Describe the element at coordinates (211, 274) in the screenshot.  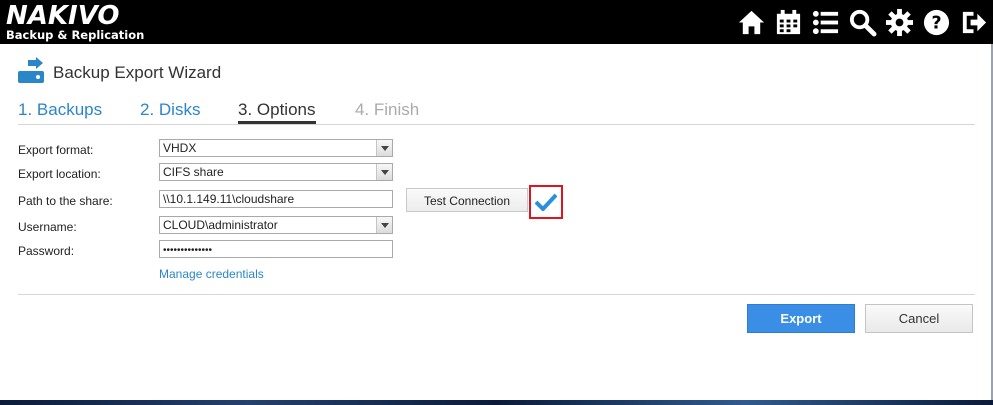
I see `manage-credentials-link: Manage credentials` at that location.